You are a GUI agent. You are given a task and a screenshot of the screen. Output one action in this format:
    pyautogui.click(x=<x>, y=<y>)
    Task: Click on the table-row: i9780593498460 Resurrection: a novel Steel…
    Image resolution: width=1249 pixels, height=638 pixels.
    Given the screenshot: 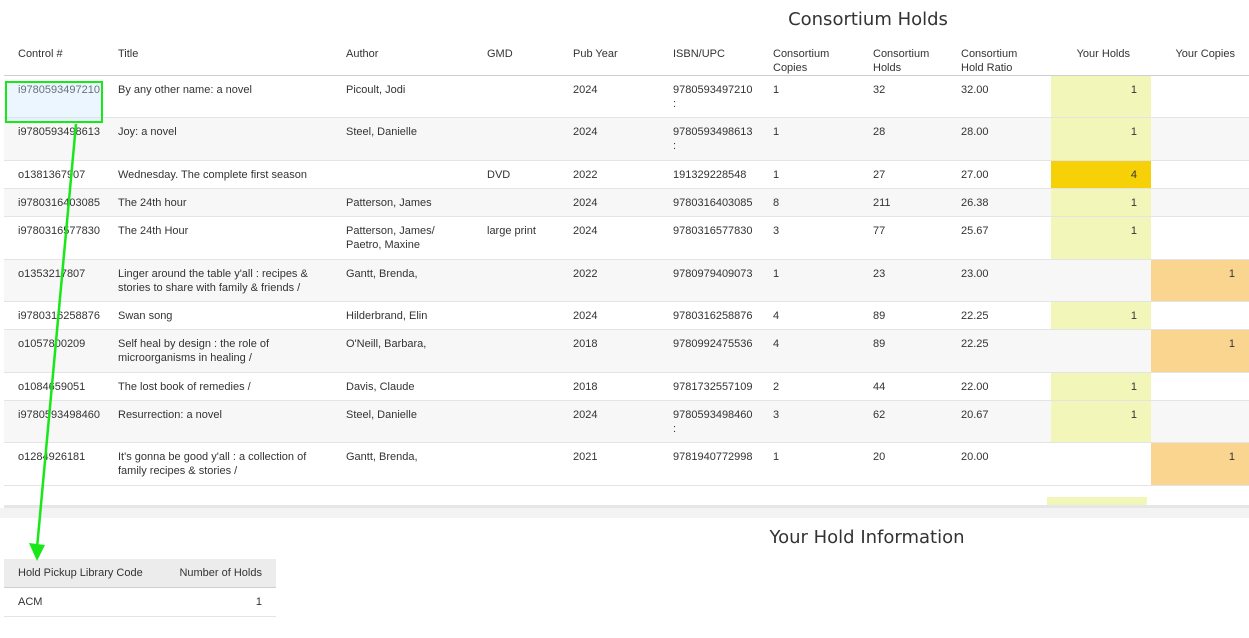 What is the action you would take?
    pyautogui.click(x=626, y=421)
    